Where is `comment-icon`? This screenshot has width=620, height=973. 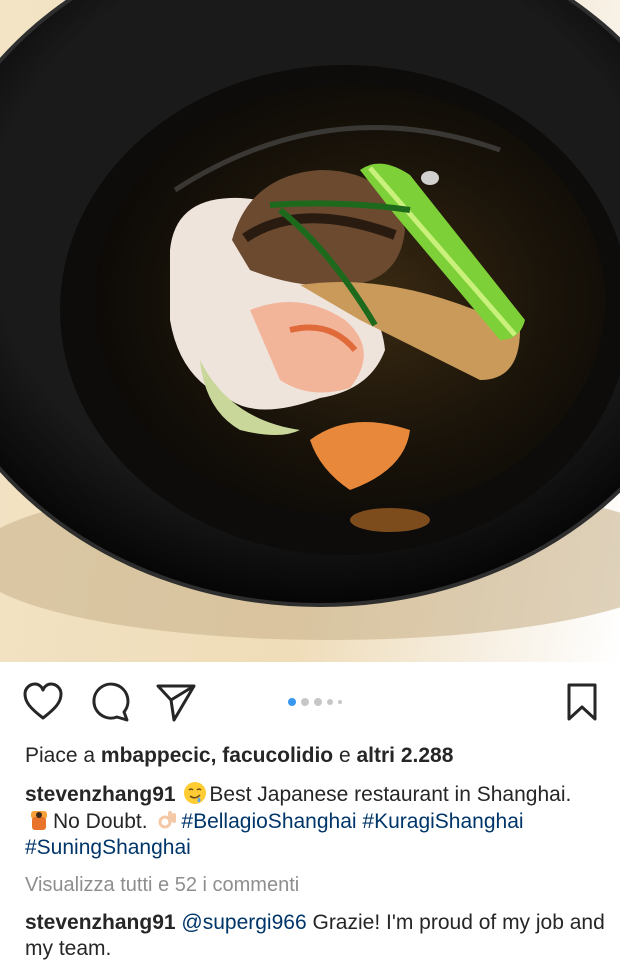 comment-icon is located at coordinates (110, 702).